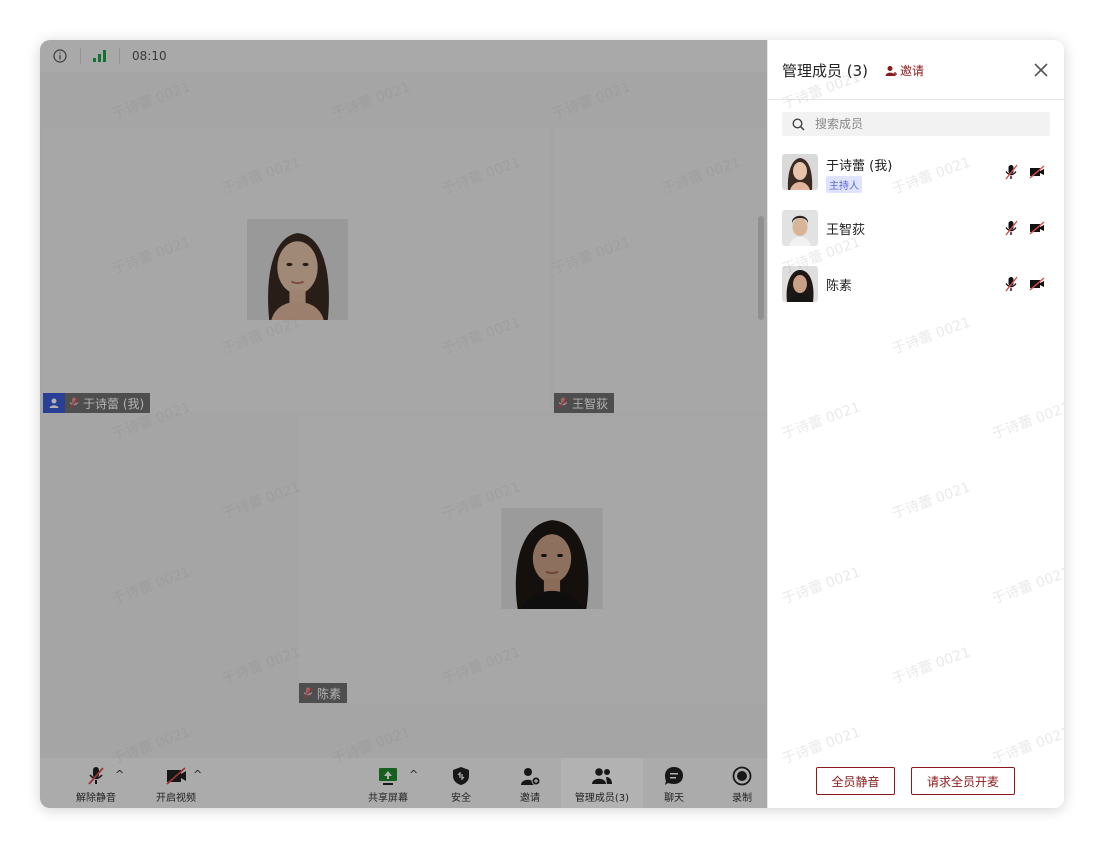 This screenshot has height=848, width=1104. Describe the element at coordinates (149, 56) in the screenshot. I see `meeting-duration: 08:10` at that location.